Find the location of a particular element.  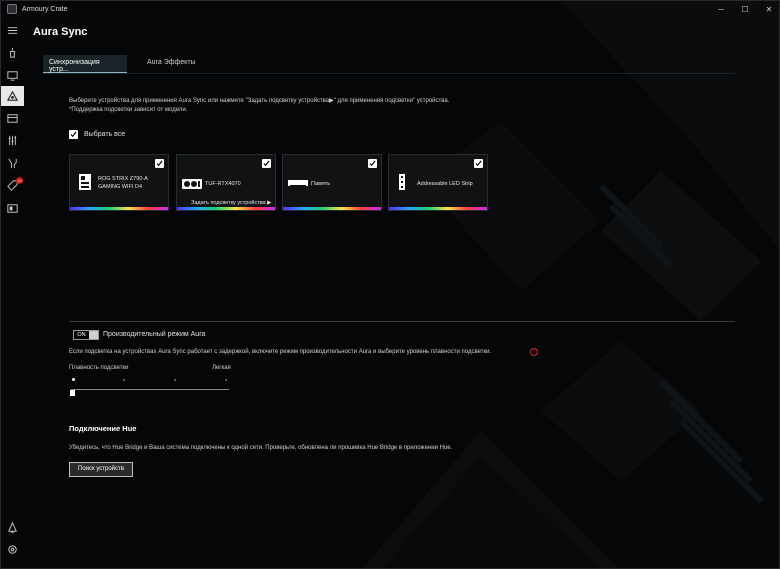

slider-thumb is located at coordinates (72, 393).